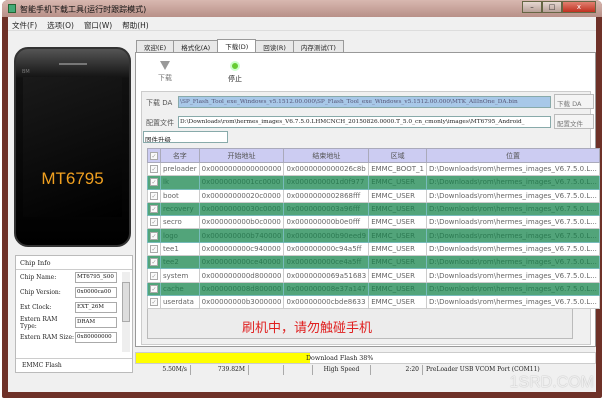  I want to click on end-address: 0x000000000b0e0fff, so click(326, 222).